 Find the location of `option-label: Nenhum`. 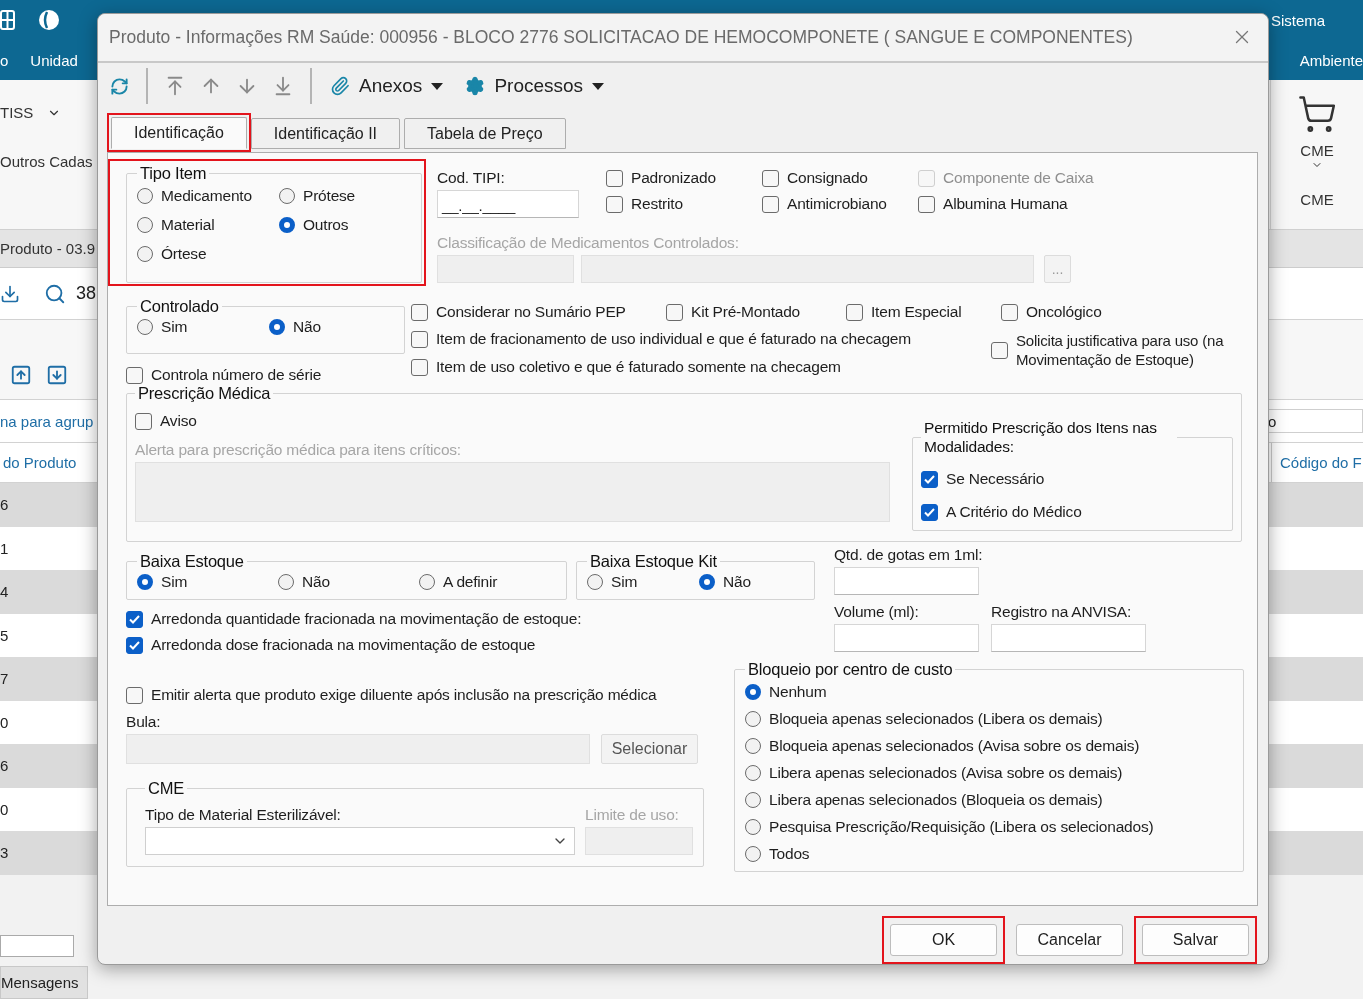

option-label: Nenhum is located at coordinates (798, 692).